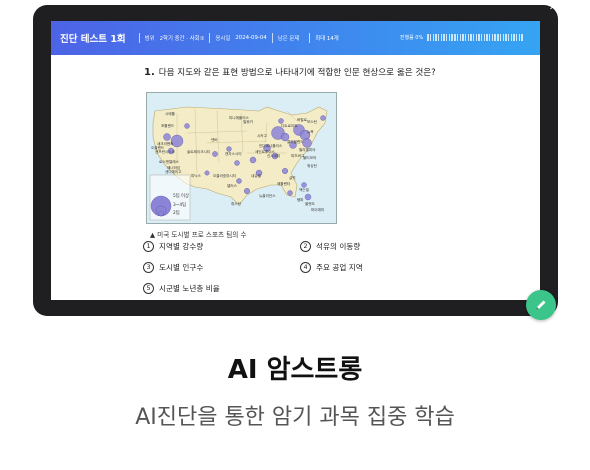 Image resolution: width=590 pixels, height=470 pixels. Describe the element at coordinates (307, 149) in the screenshot. I see `city-label: 필라델피아` at that location.